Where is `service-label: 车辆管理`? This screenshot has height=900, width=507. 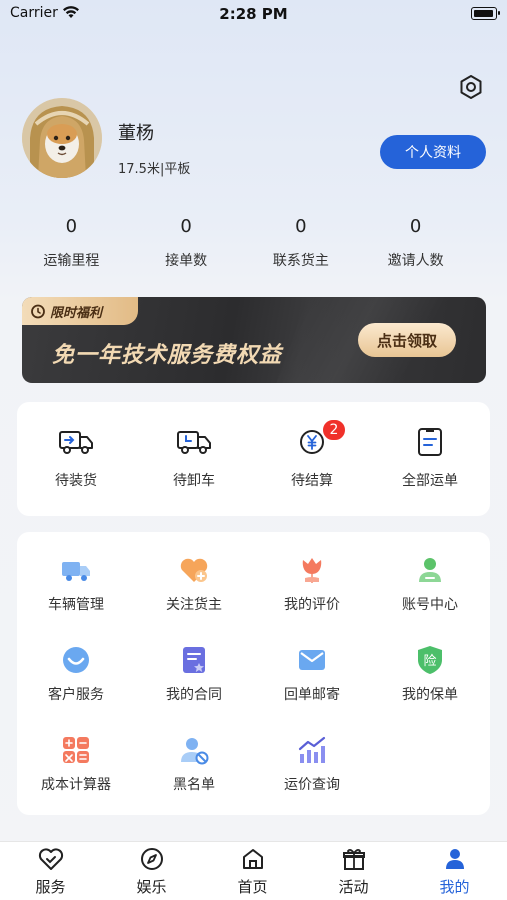 service-label: 车辆管理 is located at coordinates (76, 605).